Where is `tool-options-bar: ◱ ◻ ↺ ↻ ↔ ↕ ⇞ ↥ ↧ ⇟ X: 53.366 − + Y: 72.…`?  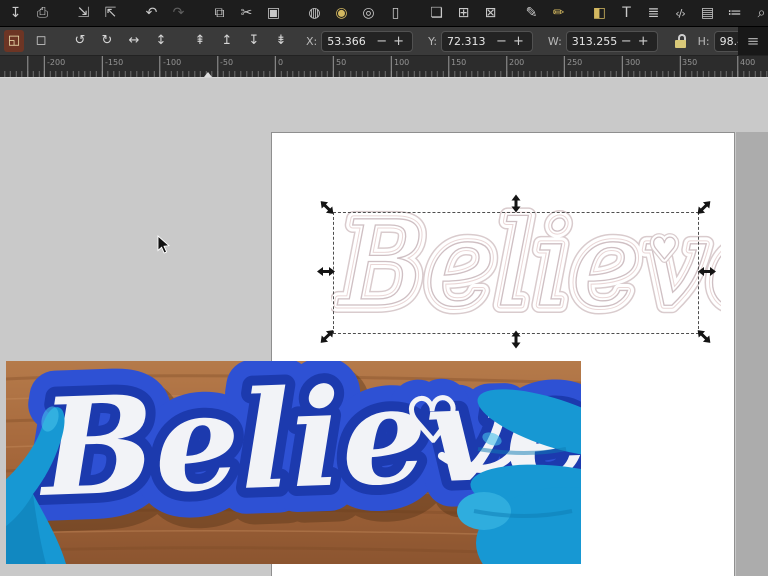 tool-options-bar: ◱ ◻ ↺ ↻ ↔ ↕ ⇞ ↥ ↧ ⇟ X: 53.366 − + Y: 72.… is located at coordinates (384, 41).